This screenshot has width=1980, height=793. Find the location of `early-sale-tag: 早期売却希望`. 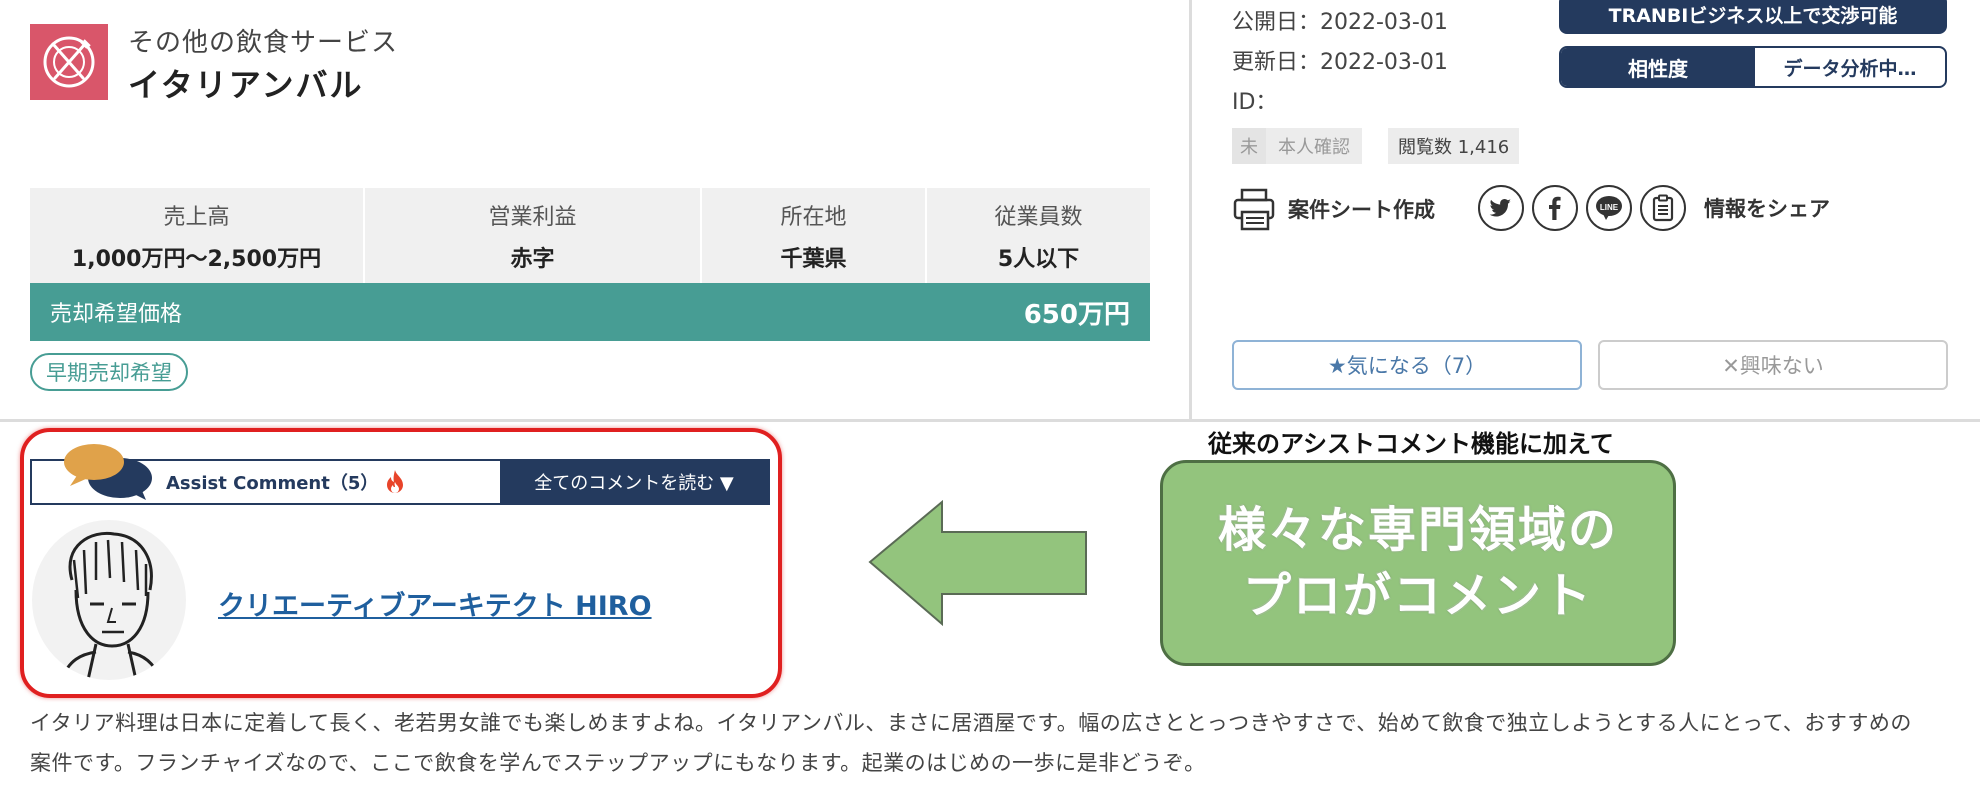

early-sale-tag: 早期売却希望 is located at coordinates (109, 372).